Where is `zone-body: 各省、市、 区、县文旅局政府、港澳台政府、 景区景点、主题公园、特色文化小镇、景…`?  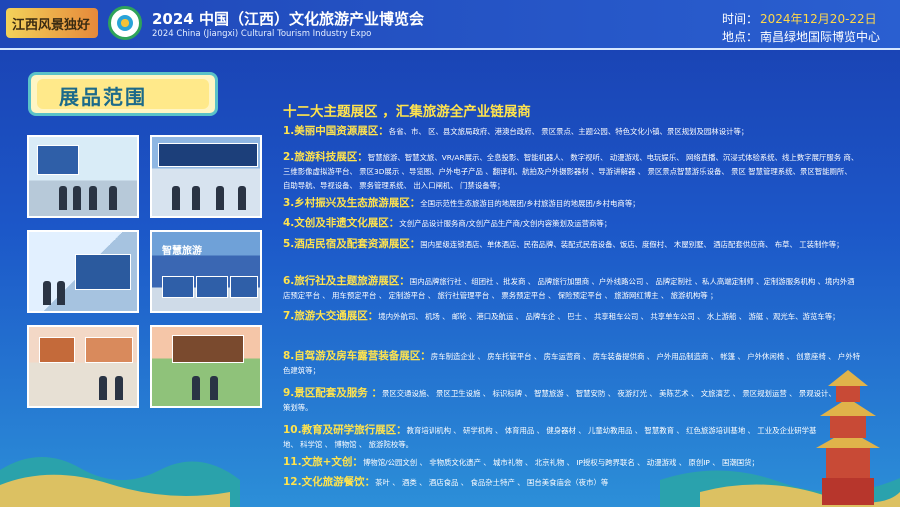
zone-body: 各省、市、 区、县文旅局政府、港澳台政府、 景区景点、主题公园、特色文化小镇、景… is located at coordinates (568, 131).